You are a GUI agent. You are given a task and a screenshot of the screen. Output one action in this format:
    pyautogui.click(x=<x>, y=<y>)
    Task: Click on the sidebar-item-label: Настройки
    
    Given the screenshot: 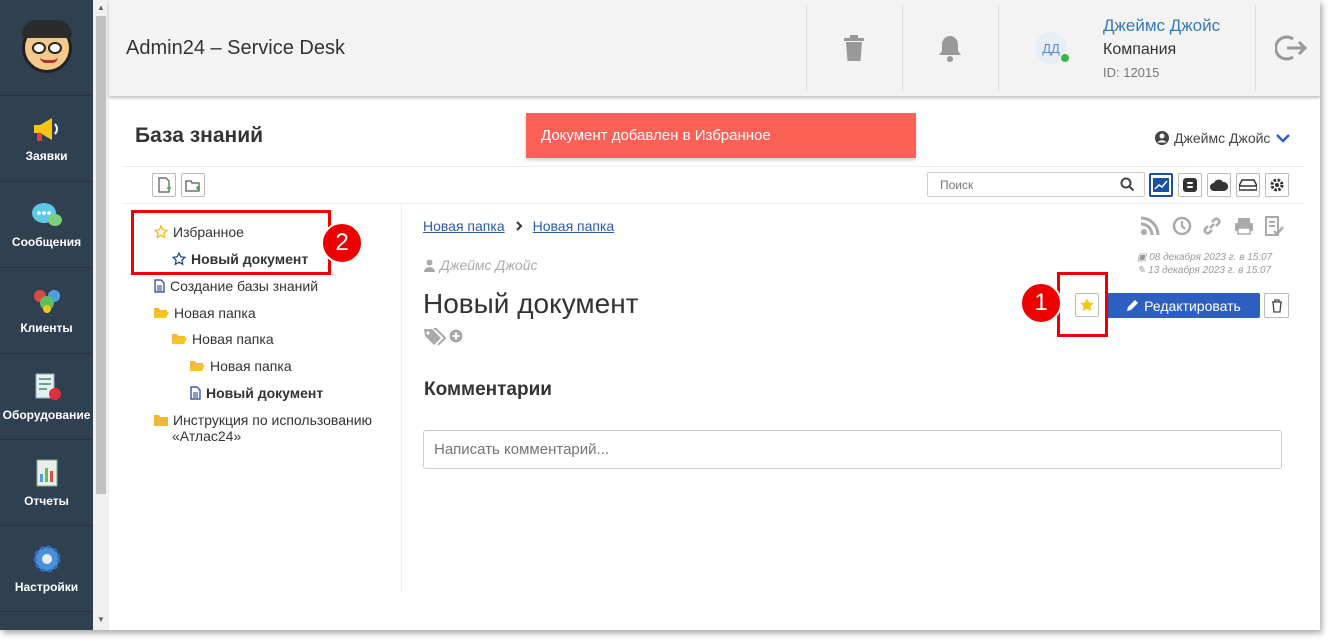 What is the action you would take?
    pyautogui.click(x=46, y=586)
    